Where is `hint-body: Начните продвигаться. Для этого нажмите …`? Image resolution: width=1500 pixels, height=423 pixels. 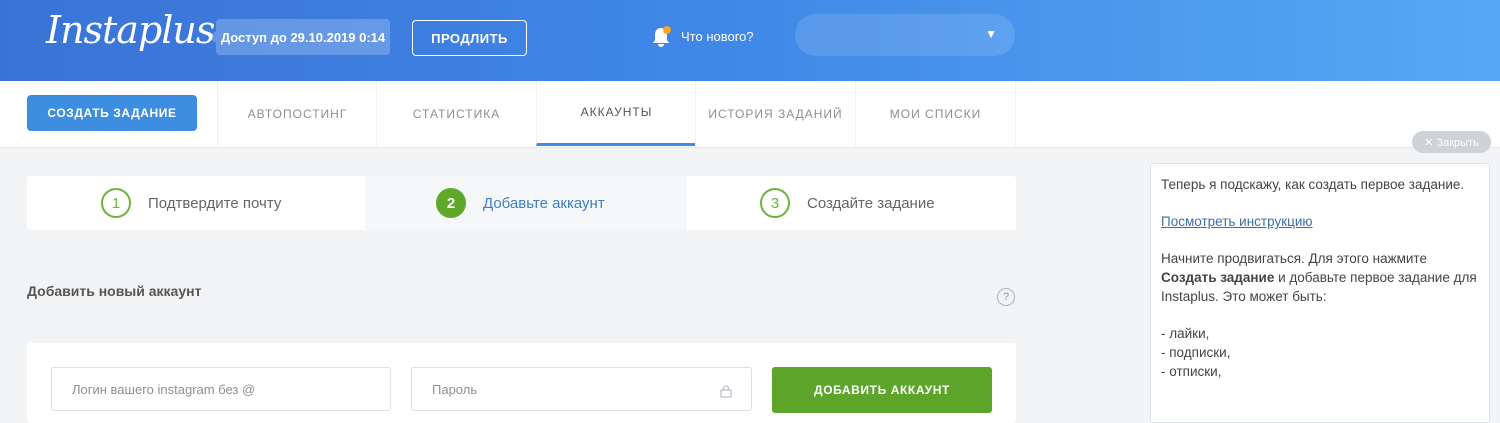
hint-body: Начните продвигаться. Для этого нажмите … is located at coordinates (1319, 277).